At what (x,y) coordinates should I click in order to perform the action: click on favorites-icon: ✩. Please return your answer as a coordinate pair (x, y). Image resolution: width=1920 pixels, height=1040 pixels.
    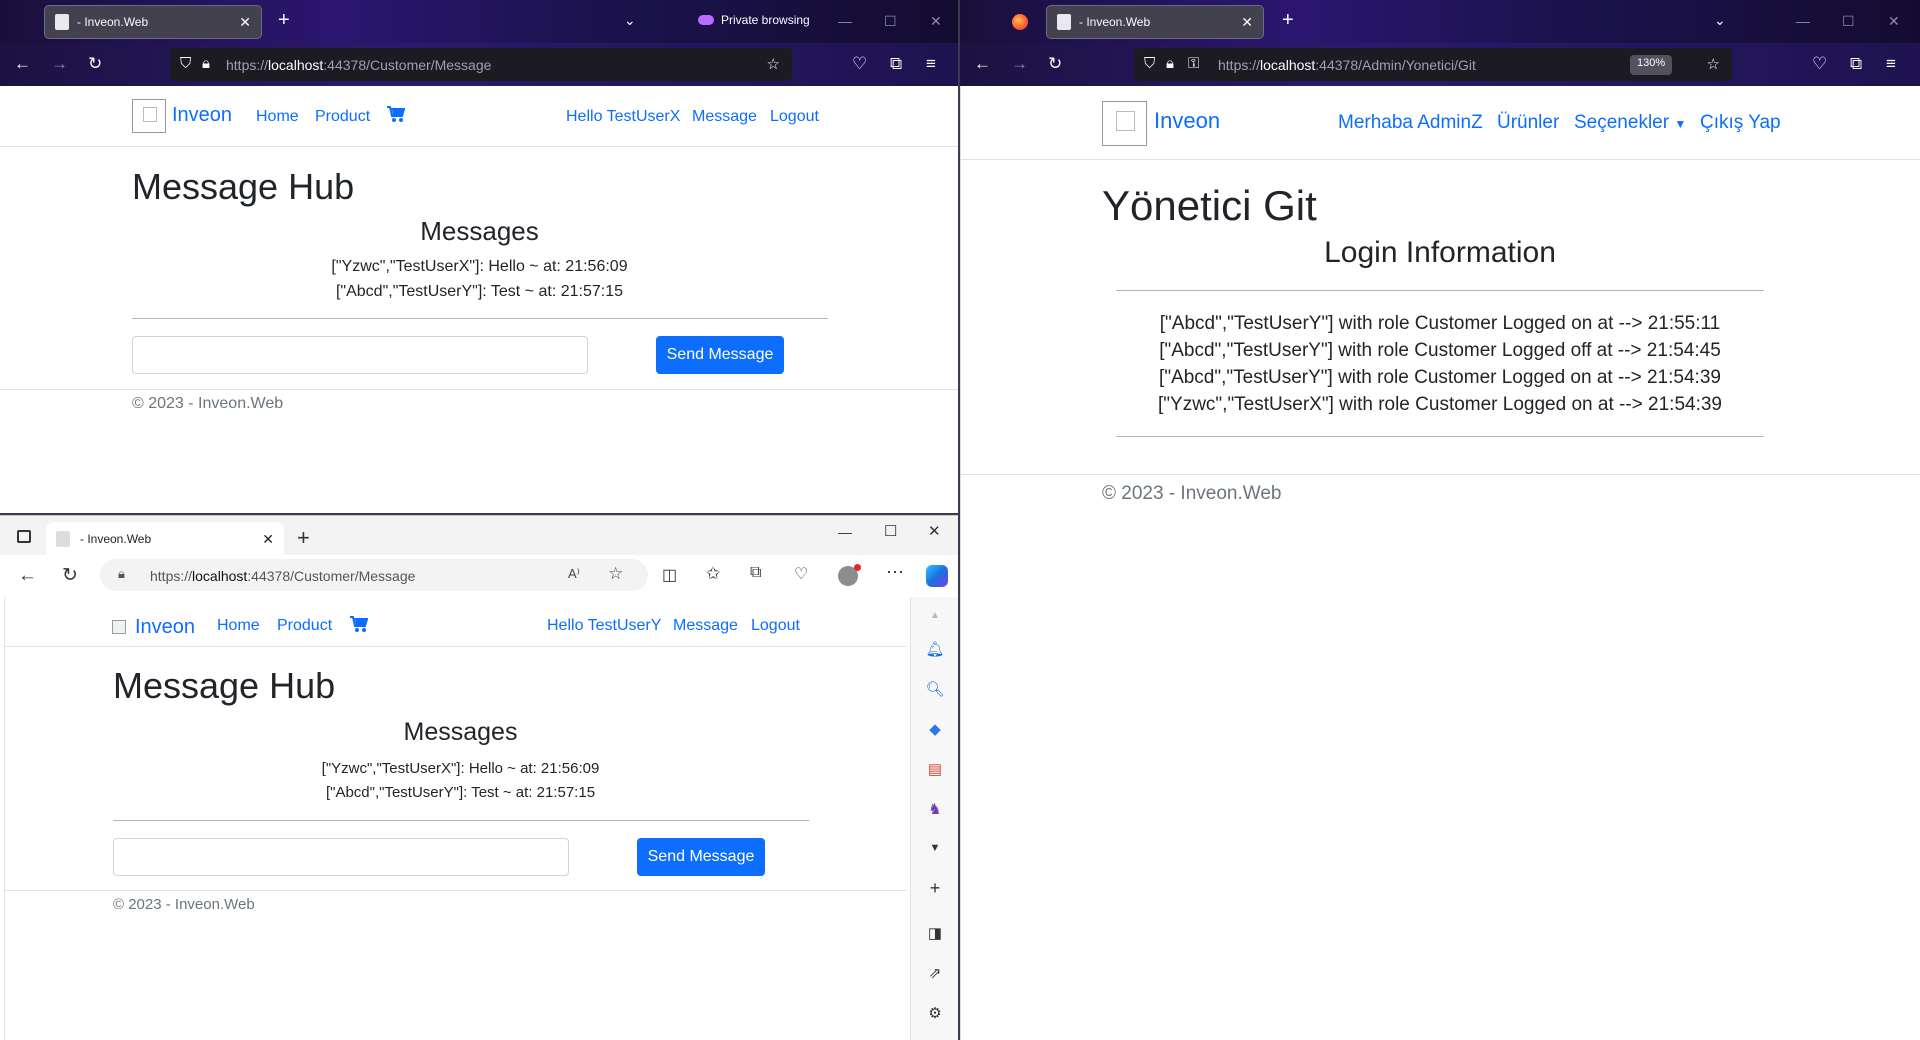
    Looking at the image, I should click on (713, 574).